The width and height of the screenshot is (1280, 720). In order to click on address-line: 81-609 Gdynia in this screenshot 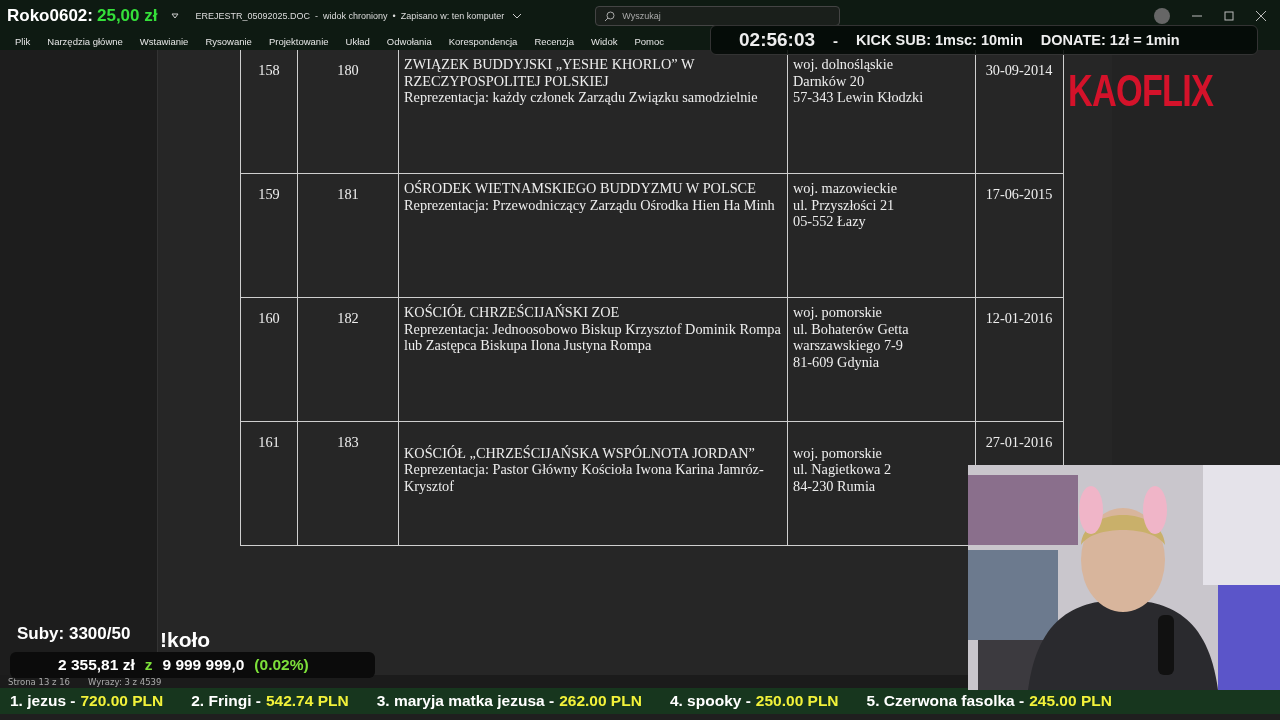, I will do `click(837, 362)`.